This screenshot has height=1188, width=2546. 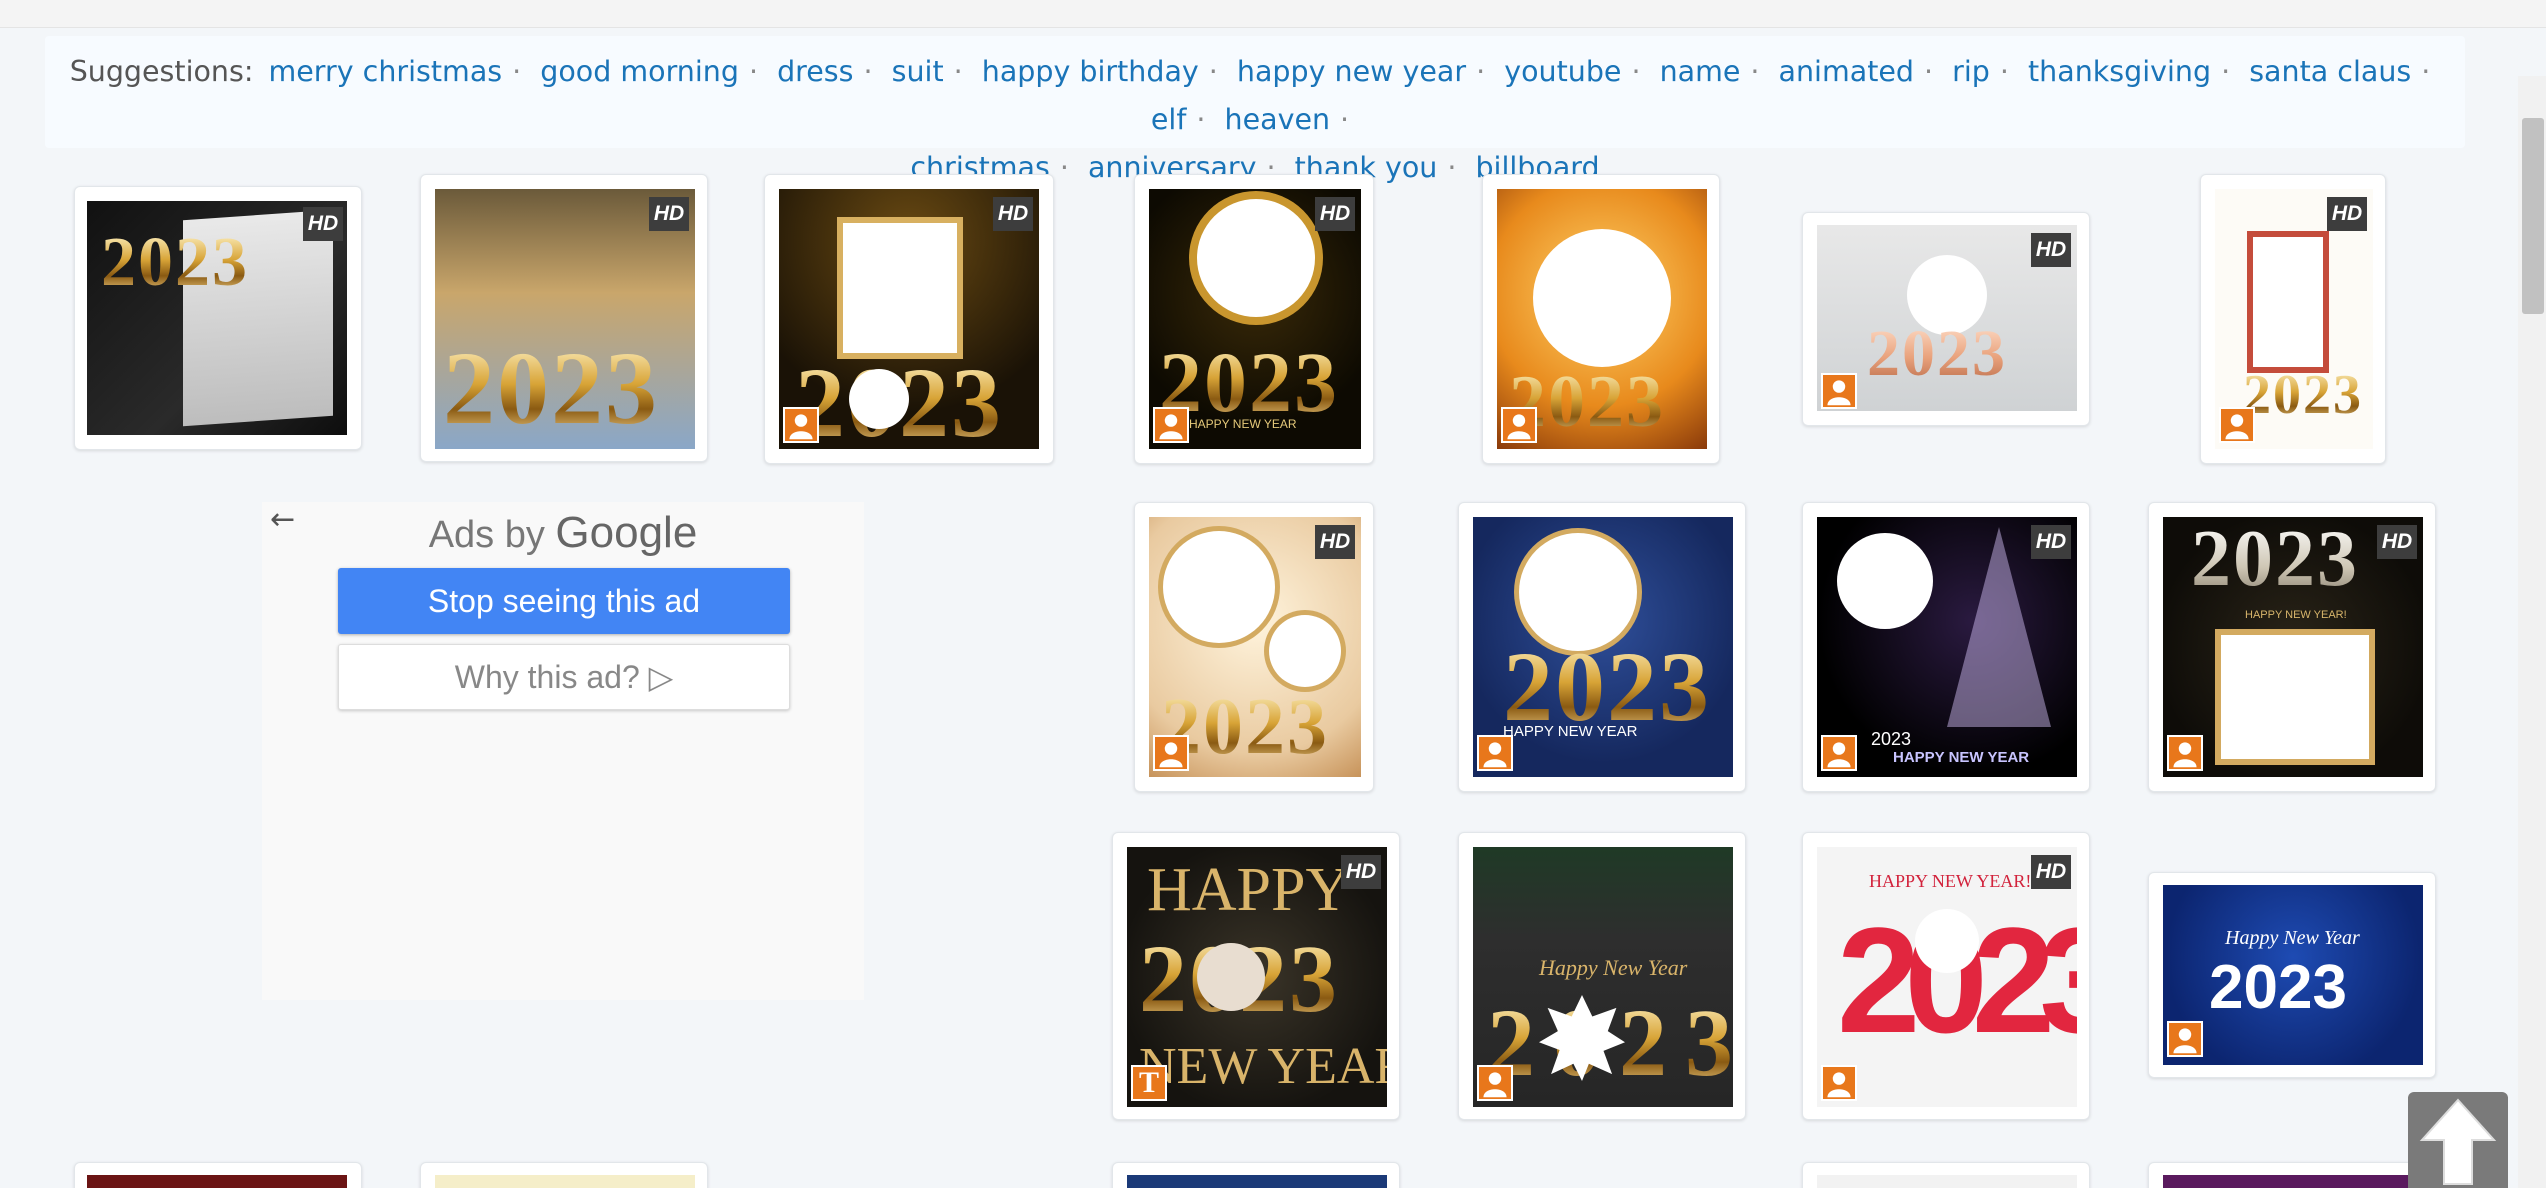 I want to click on suggestion-link: merry christmas, so click(x=386, y=71).